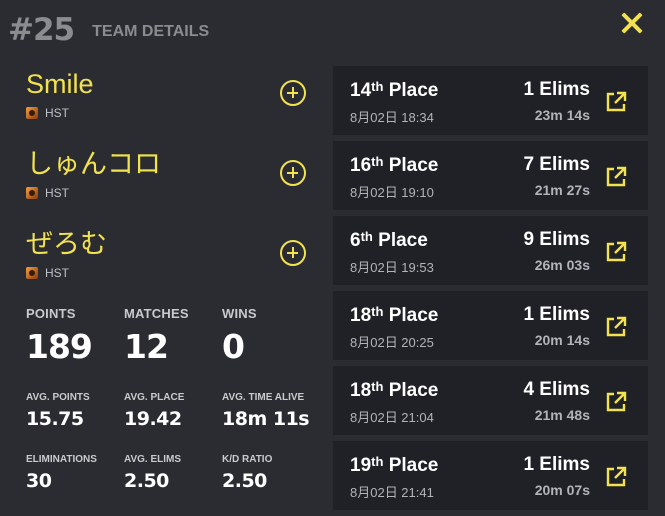 The height and width of the screenshot is (516, 665). Describe the element at coordinates (58, 397) in the screenshot. I see `stat-label: AVG. POINTS` at that location.